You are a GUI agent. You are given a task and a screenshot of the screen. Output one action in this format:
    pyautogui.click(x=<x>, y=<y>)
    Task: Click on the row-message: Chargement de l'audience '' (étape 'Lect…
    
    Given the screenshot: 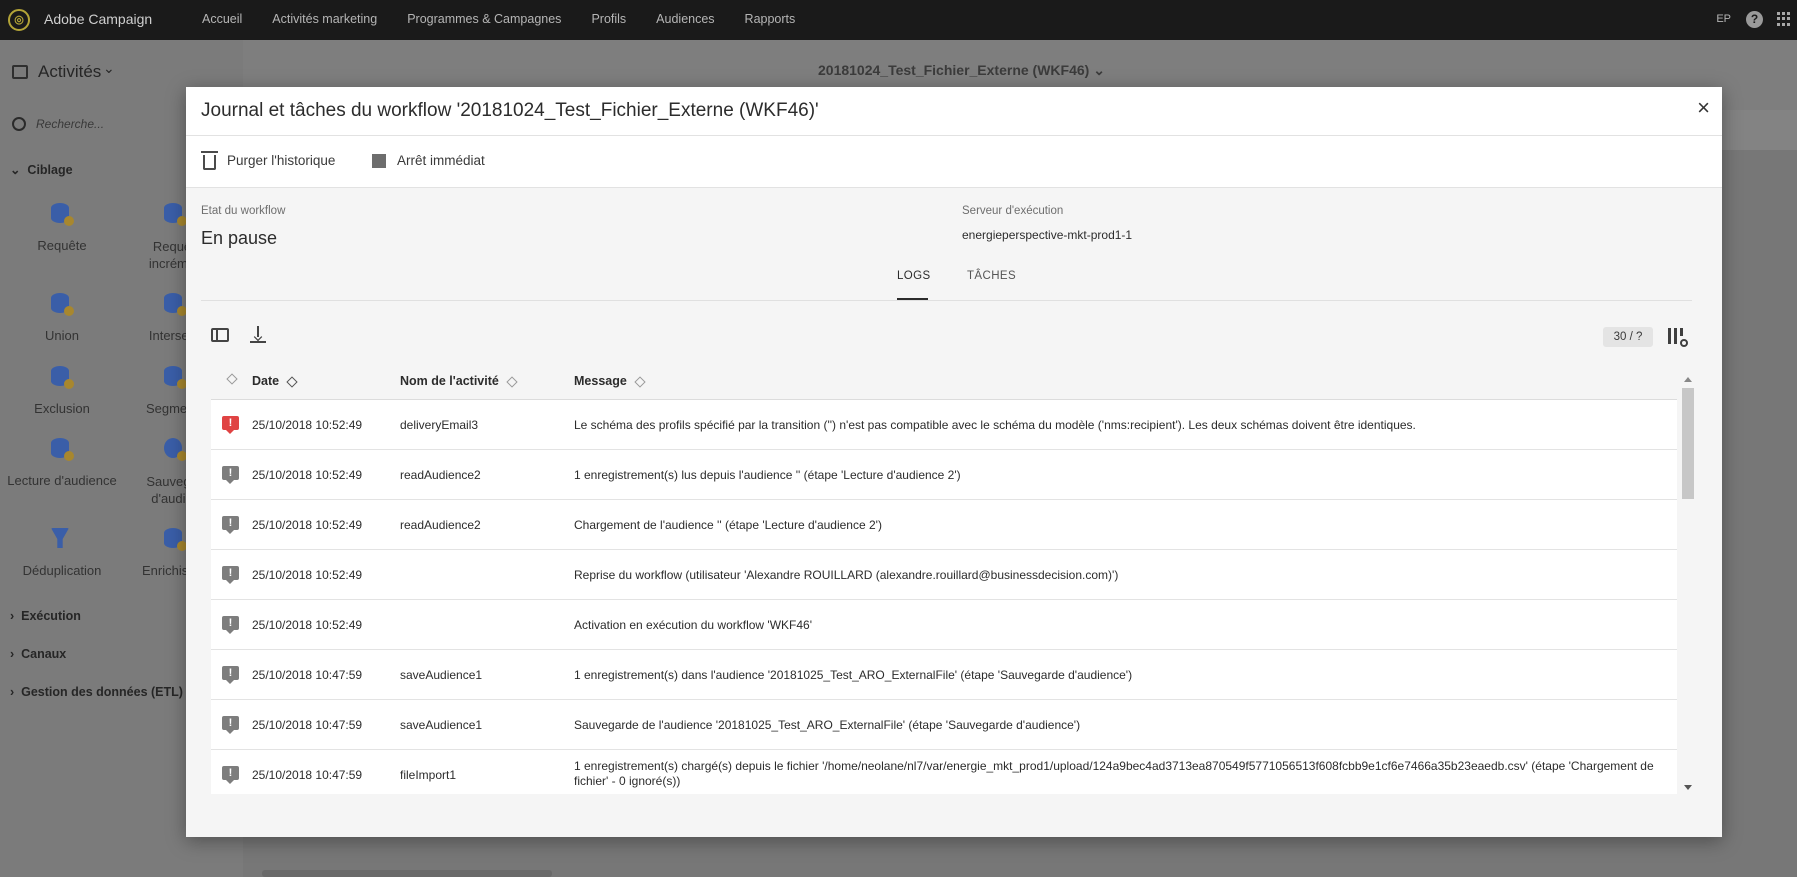 What is the action you would take?
    pyautogui.click(x=728, y=525)
    